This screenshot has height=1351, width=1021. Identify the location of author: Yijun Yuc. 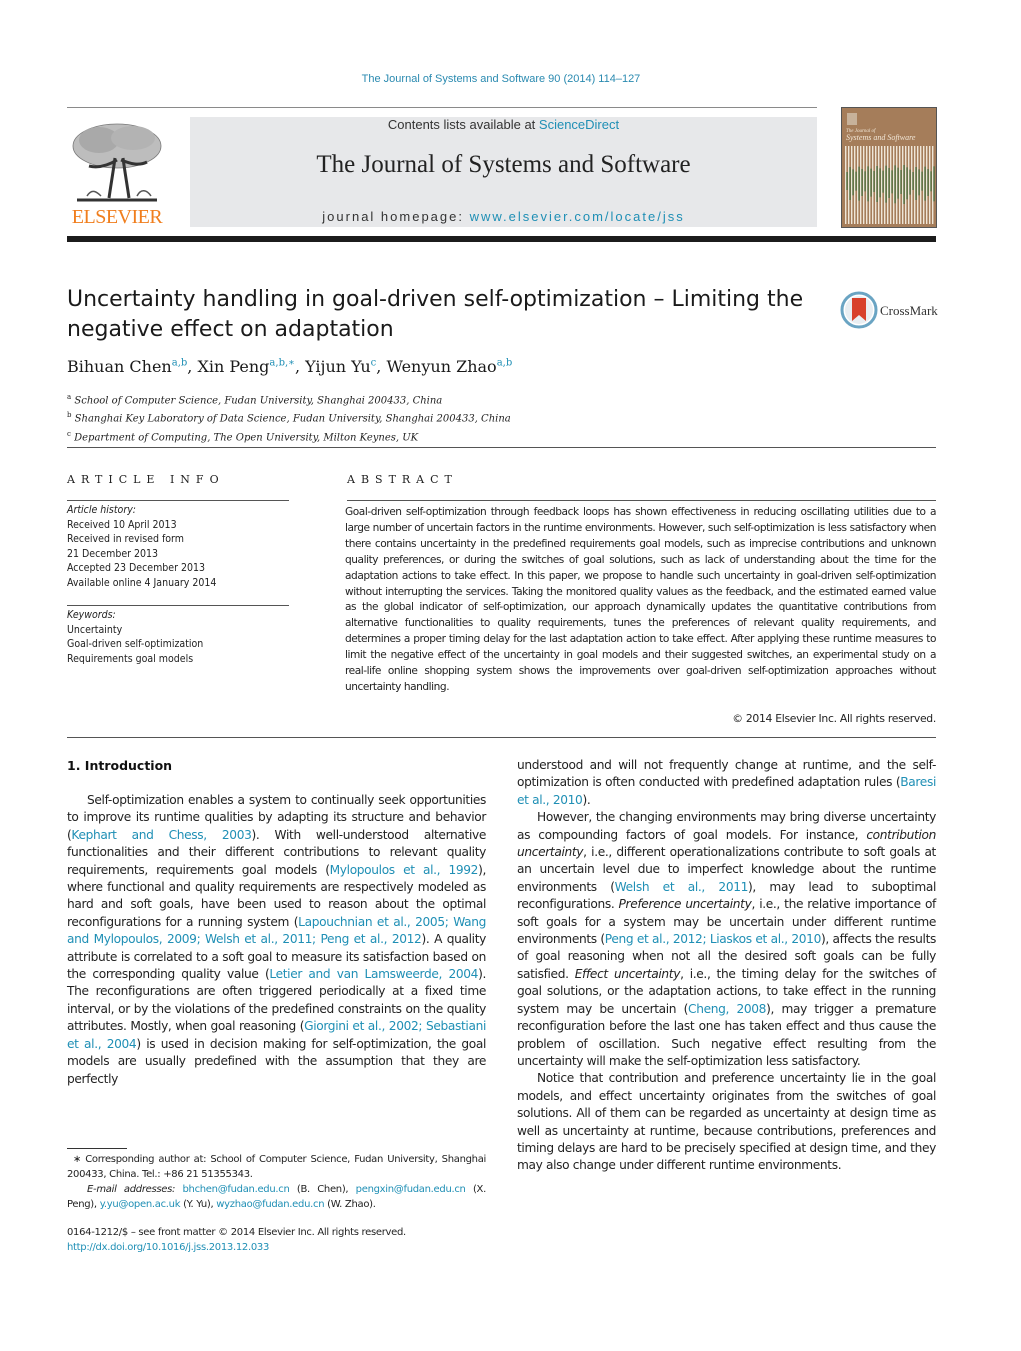
(340, 366).